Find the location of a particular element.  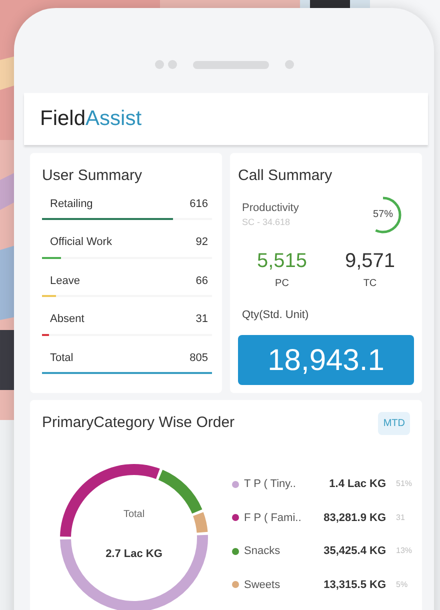

row-label: Absent is located at coordinates (67, 320).